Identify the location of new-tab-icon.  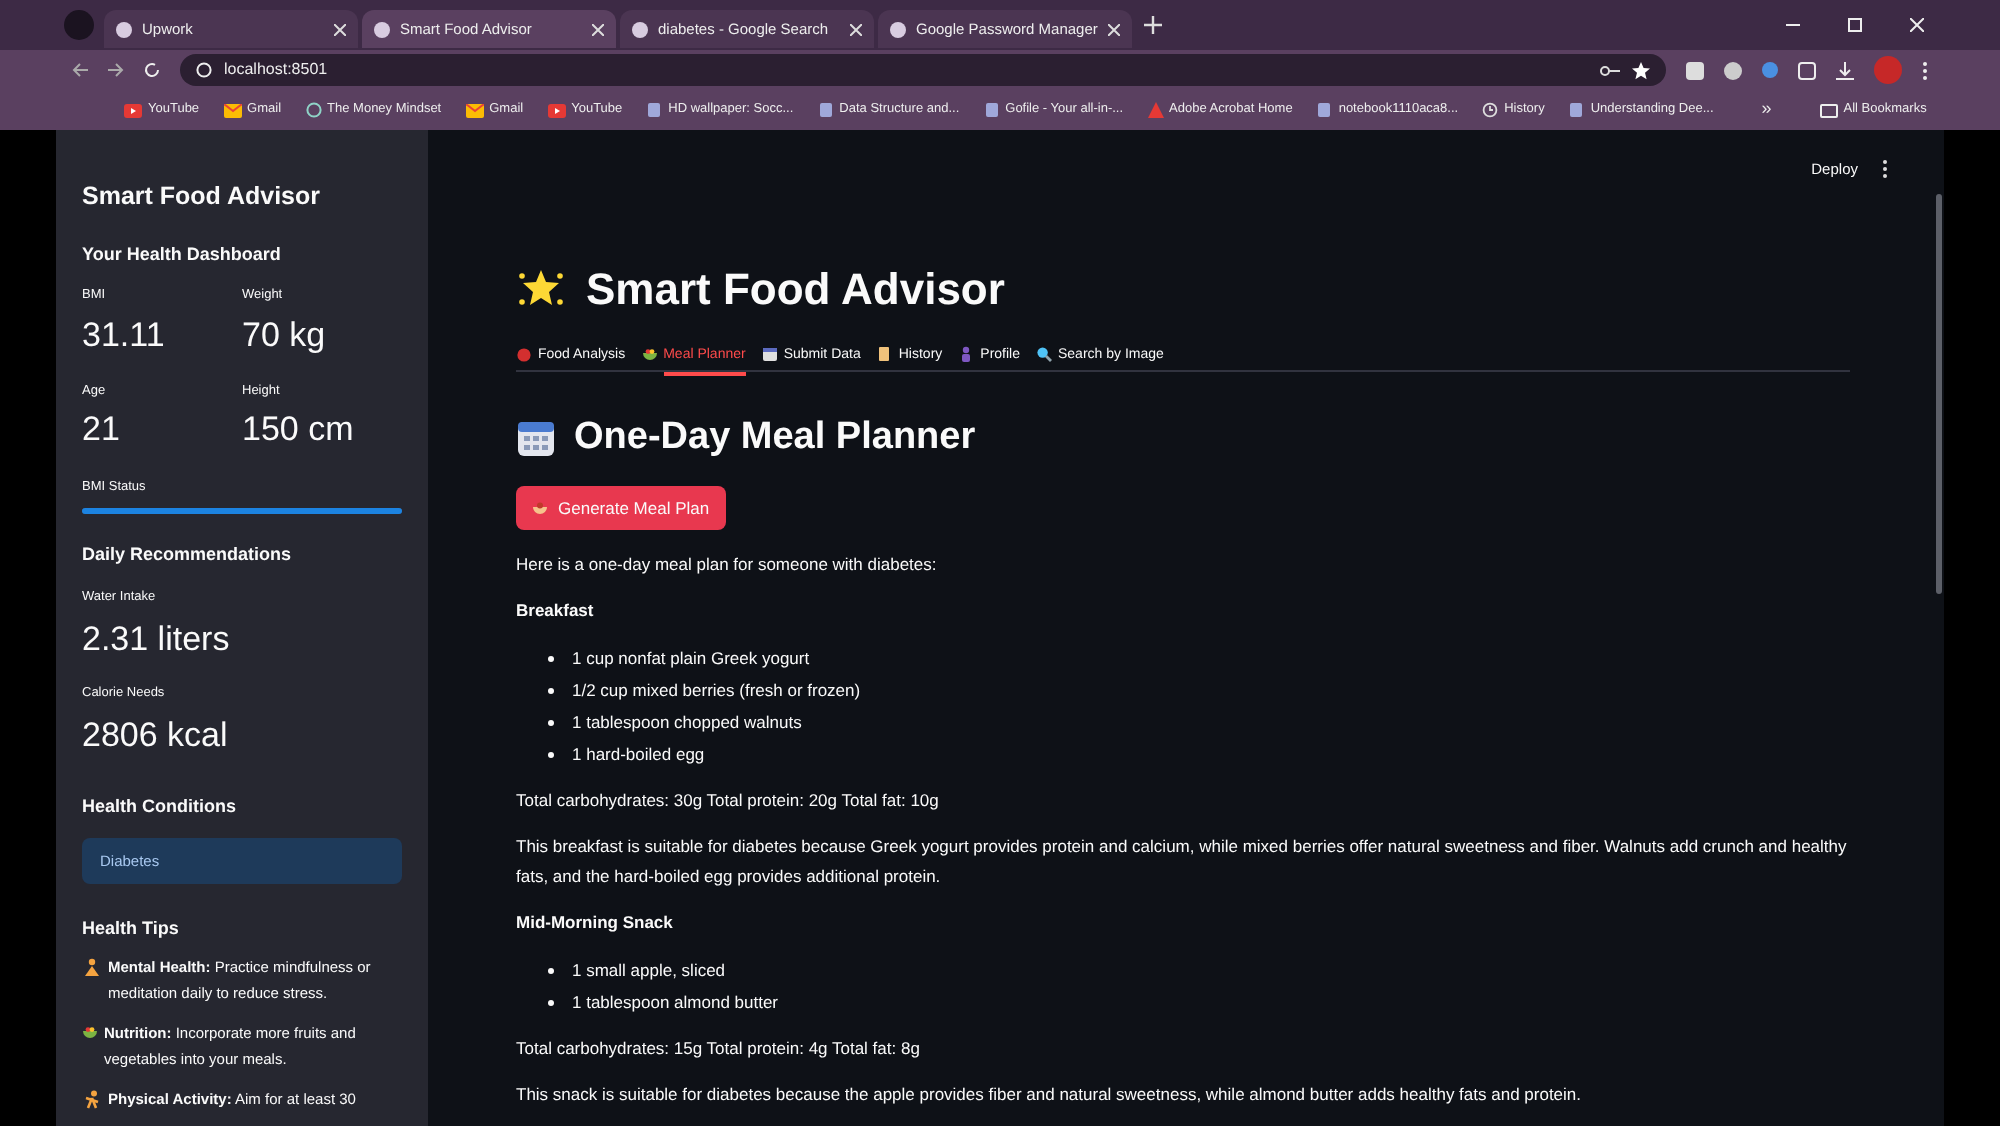
(1153, 25).